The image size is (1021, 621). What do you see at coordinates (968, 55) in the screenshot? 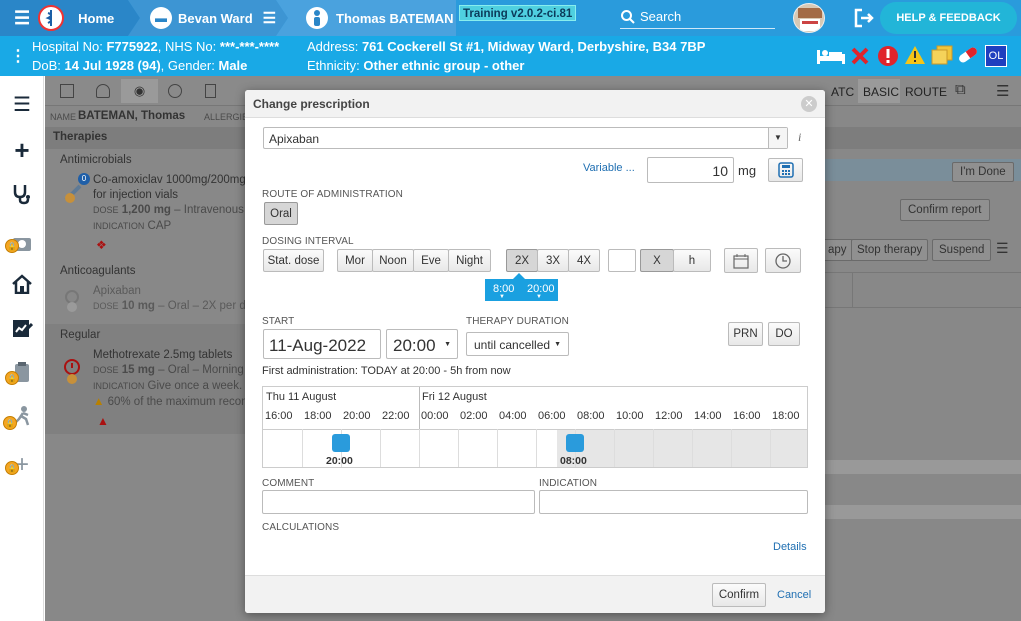
I see `pill-icon` at bounding box center [968, 55].